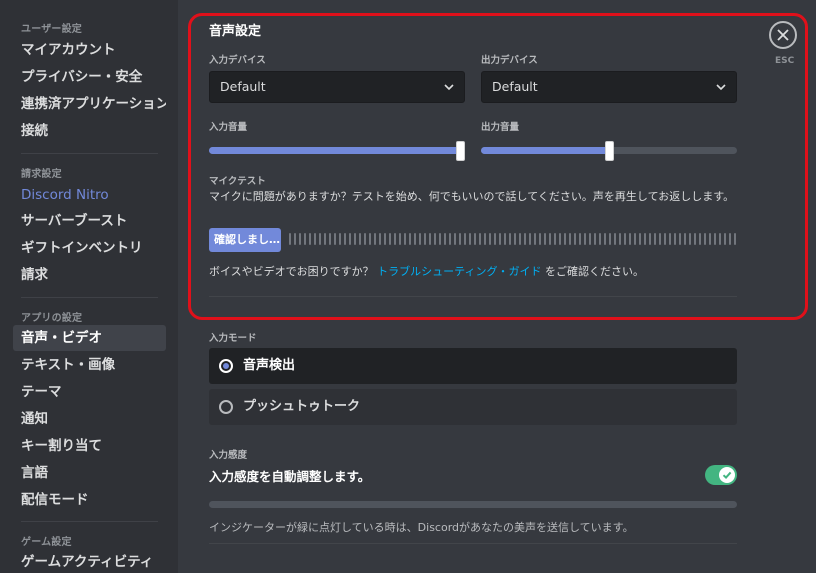 The width and height of the screenshot is (816, 573). What do you see at coordinates (89, 50) in the screenshot?
I see `sidebar-item-my-account: マイアカウント` at bounding box center [89, 50].